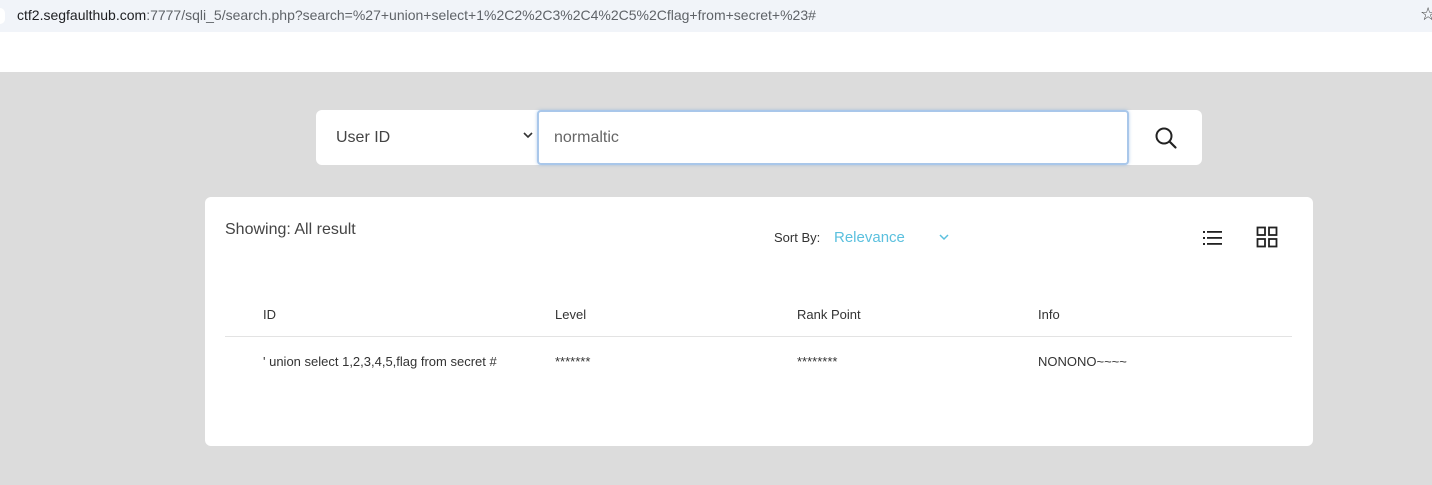 The height and width of the screenshot is (485, 1432). I want to click on site-info-icon, so click(2, 16).